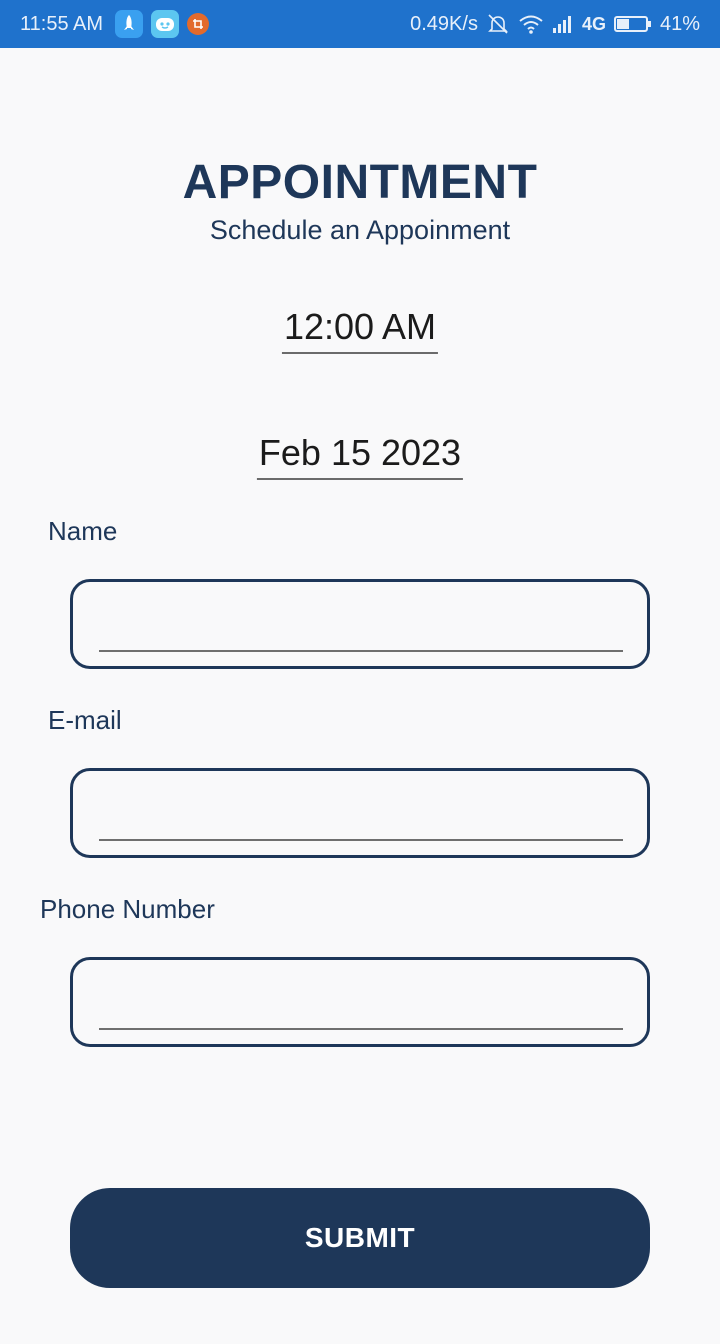 This screenshot has width=720, height=1344. What do you see at coordinates (165, 24) in the screenshot?
I see `robot-app-icon` at bounding box center [165, 24].